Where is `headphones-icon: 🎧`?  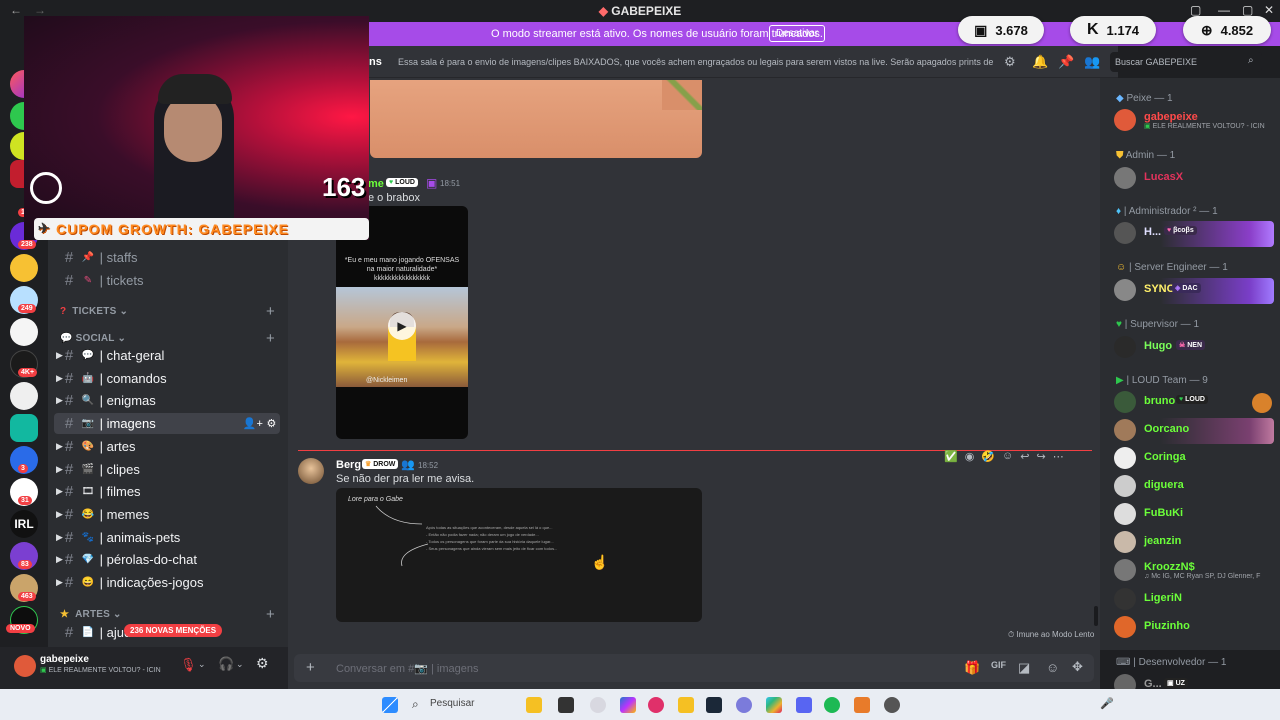
headphones-icon: 🎧 is located at coordinates (226, 664).